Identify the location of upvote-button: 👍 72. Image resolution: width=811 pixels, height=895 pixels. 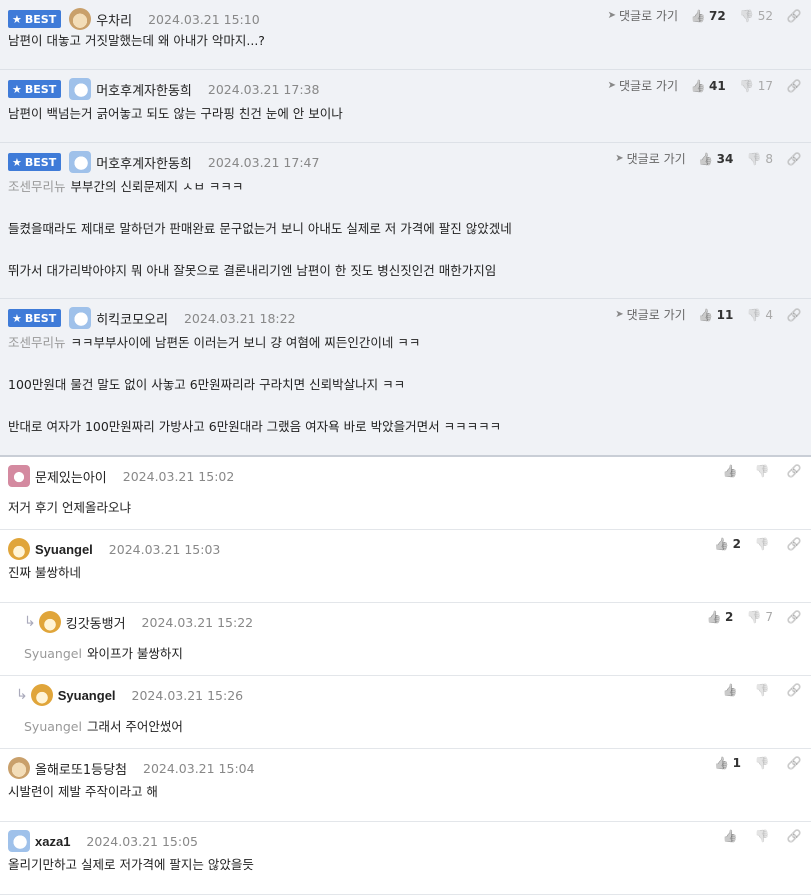
(708, 16).